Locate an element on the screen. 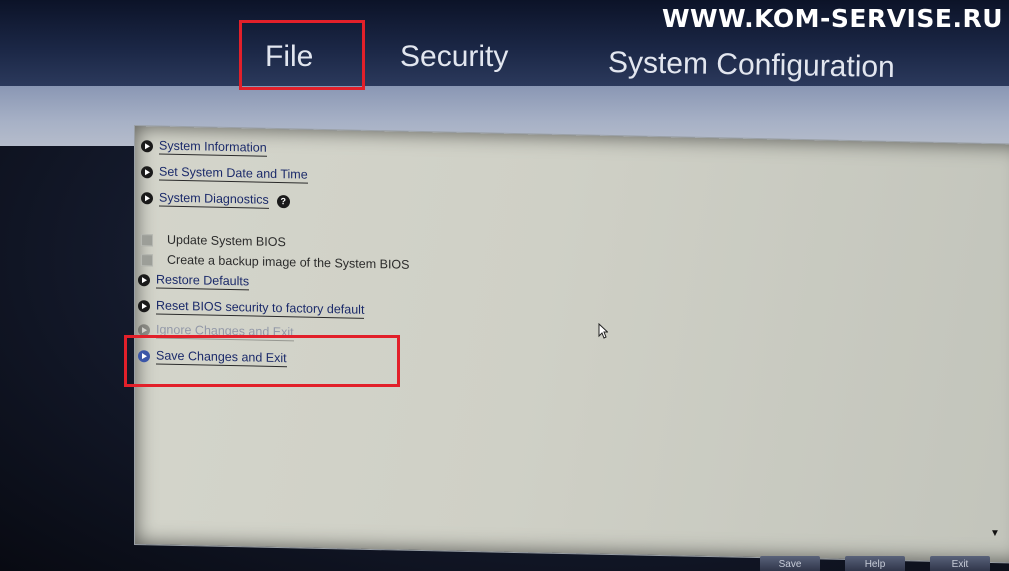 This screenshot has width=1009, height=571. menu-item-backup-bios: Create a backup image of the System BIOS is located at coordinates (275, 262).